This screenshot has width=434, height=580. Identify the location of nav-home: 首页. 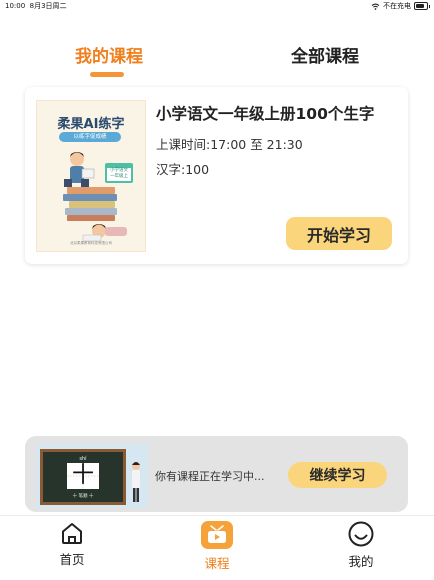
(72, 544).